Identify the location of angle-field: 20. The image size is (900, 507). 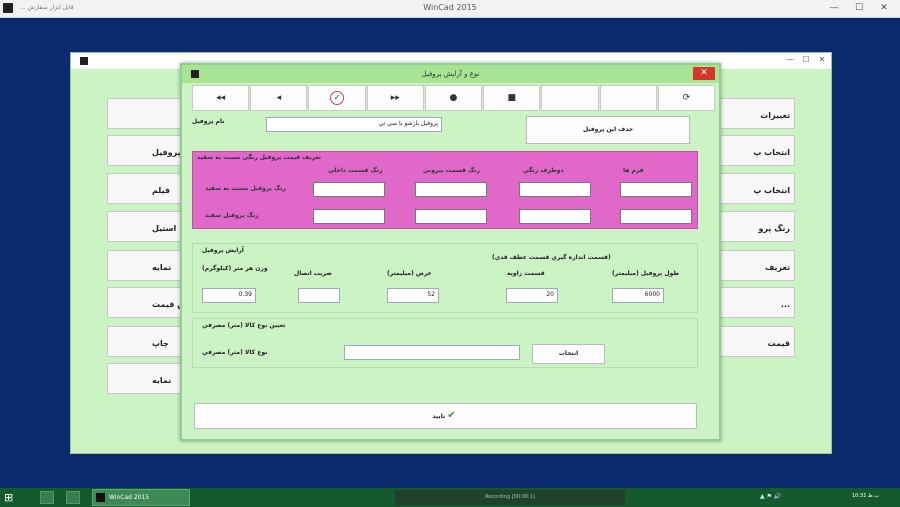
(532, 295).